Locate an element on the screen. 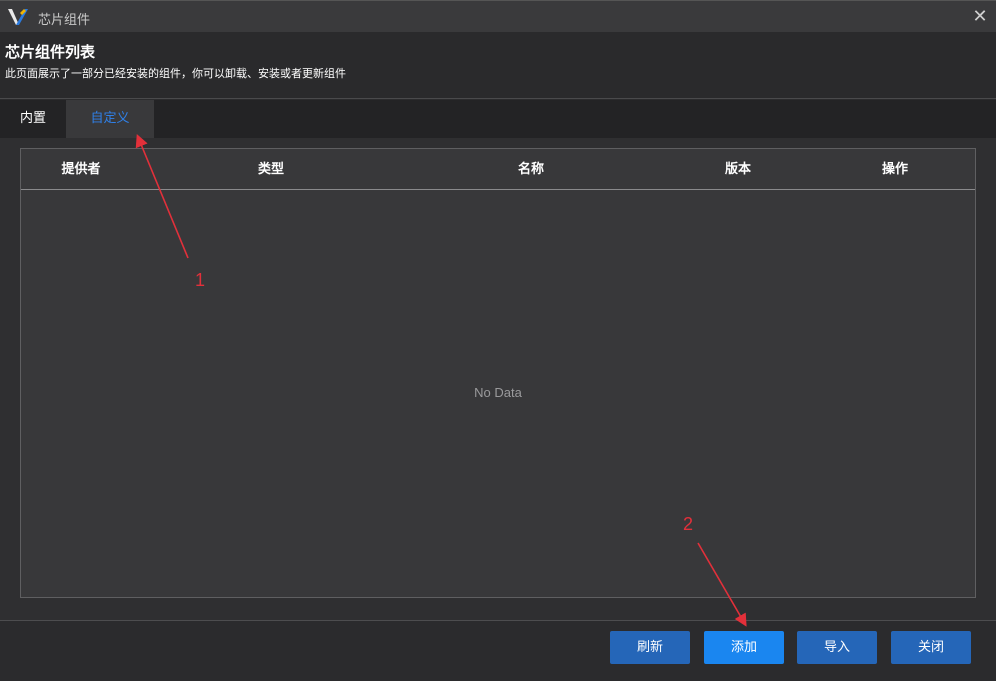 The width and height of the screenshot is (996, 681). empty-state-text: No Data is located at coordinates (498, 392).